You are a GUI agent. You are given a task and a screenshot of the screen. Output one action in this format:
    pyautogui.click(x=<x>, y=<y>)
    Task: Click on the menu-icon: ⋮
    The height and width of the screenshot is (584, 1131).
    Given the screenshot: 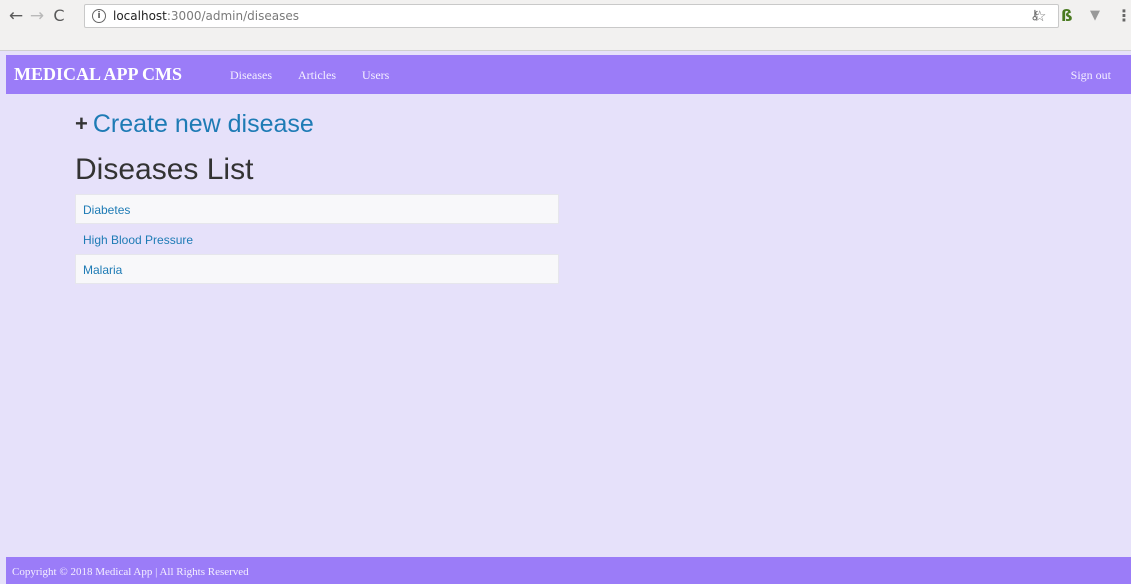 What is the action you would take?
    pyautogui.click(x=1123, y=15)
    